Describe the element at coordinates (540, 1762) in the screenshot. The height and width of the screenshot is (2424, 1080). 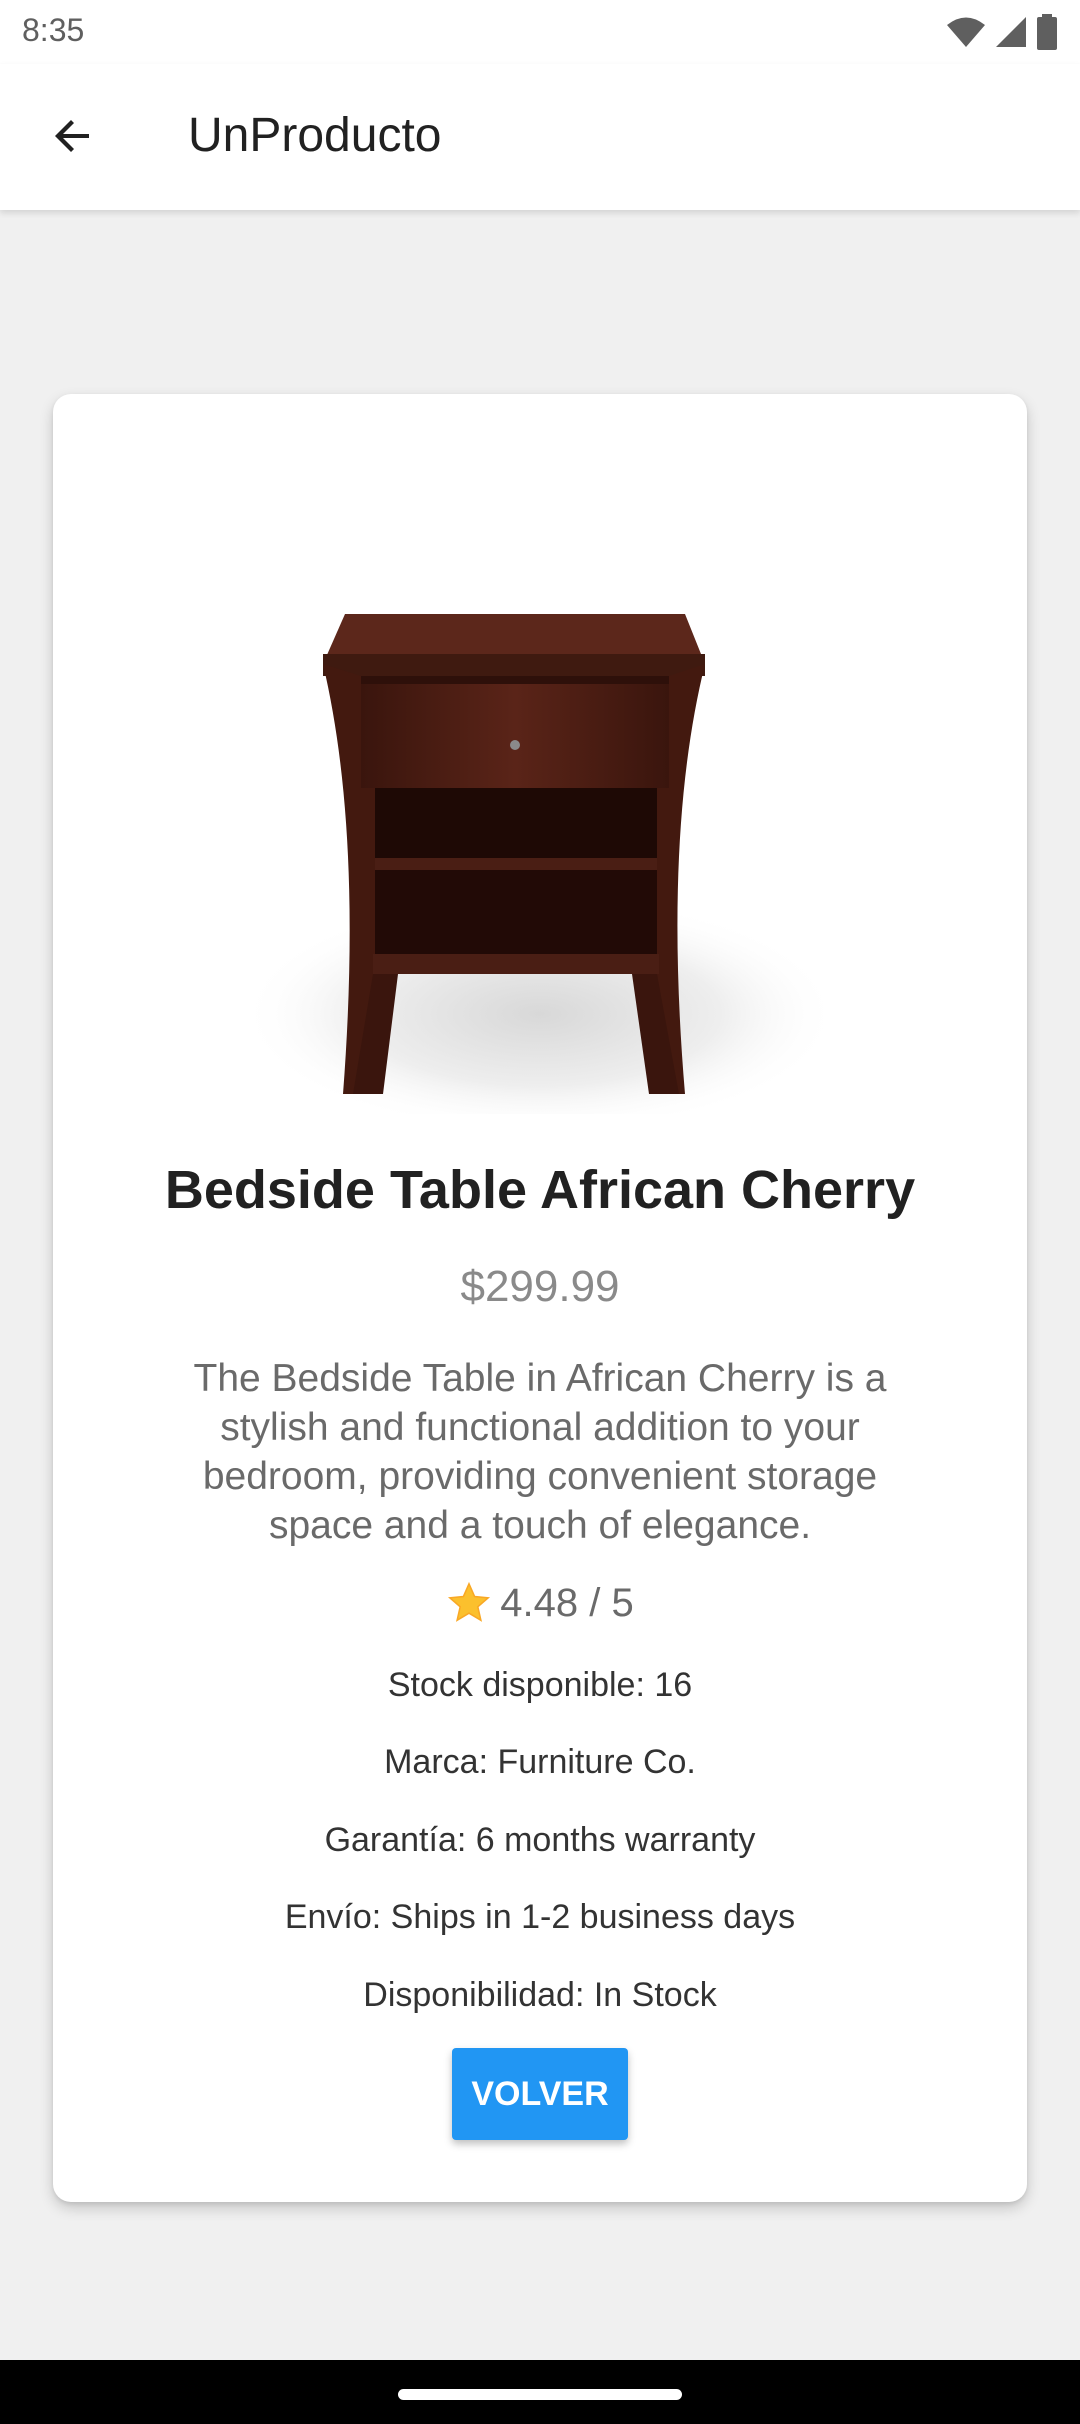
I see `brand-info: Marca: Furniture Co.` at that location.